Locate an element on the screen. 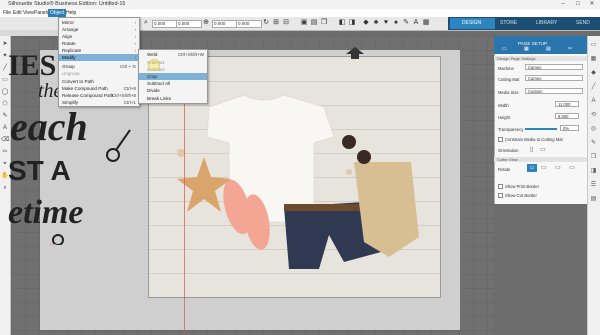 This screenshot has width=600, height=335. rotate-90-icon: ▭ is located at coordinates (544, 167).